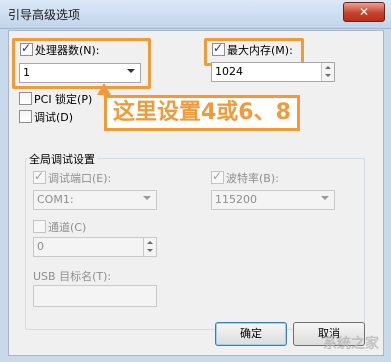 Image resolution: width=391 pixels, height=362 pixels. What do you see at coordinates (95, 296) in the screenshot?
I see `usb-target-input` at bounding box center [95, 296].